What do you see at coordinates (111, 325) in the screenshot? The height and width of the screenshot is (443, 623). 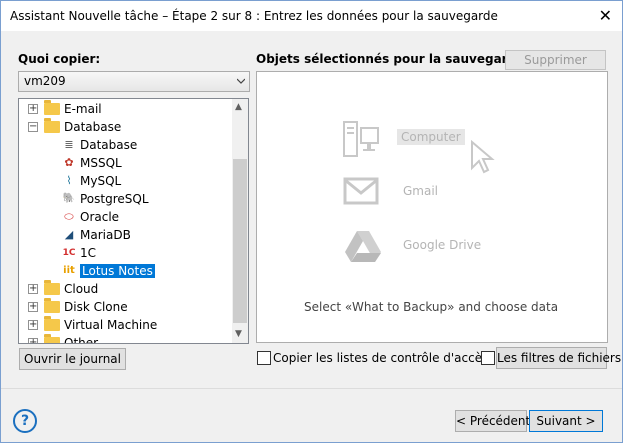 I see `tree-item-label: Virtual Machine` at bounding box center [111, 325].